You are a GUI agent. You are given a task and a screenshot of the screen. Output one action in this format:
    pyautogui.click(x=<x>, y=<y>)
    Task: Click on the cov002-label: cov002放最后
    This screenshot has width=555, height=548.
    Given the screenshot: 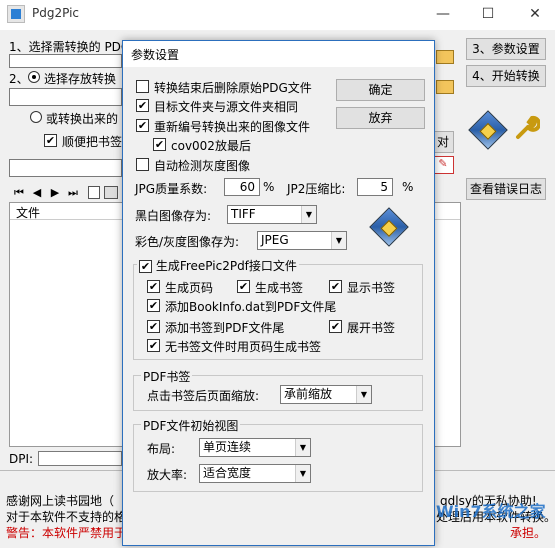 What is the action you would take?
    pyautogui.click(x=211, y=146)
    